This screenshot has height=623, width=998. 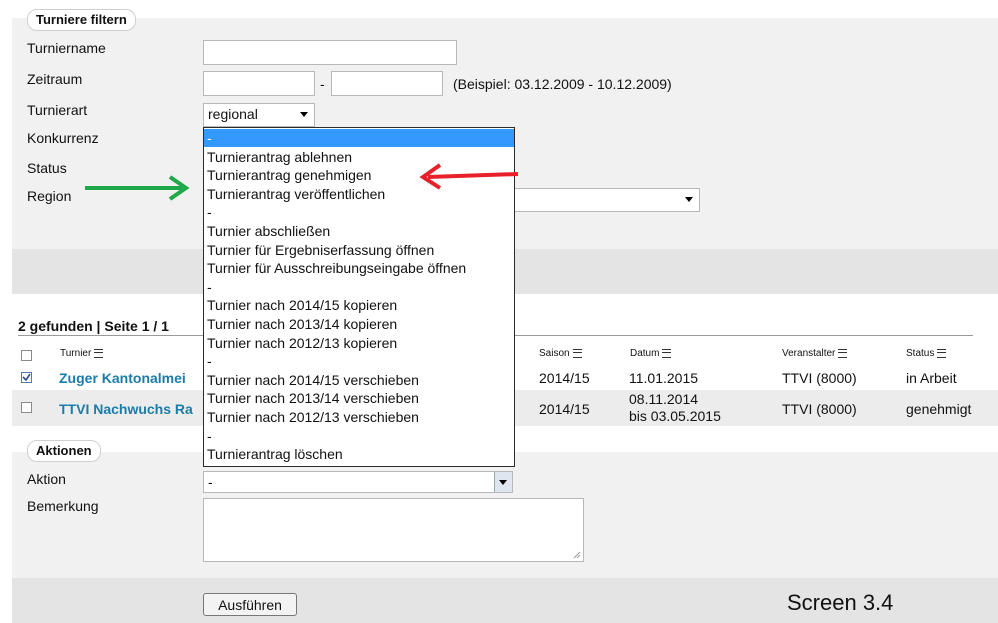 I want to click on turniername-label: Turniername, so click(x=66, y=48).